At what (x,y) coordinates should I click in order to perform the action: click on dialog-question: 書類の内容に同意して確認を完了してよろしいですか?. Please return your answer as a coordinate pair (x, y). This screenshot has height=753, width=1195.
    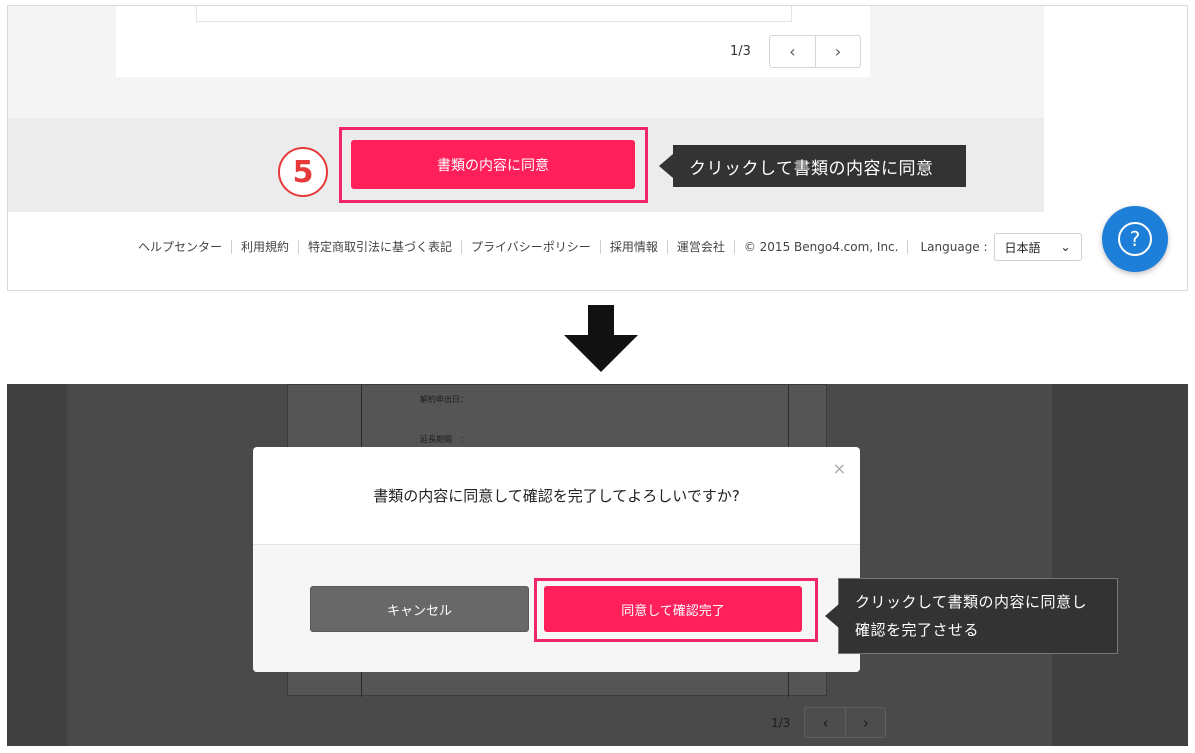
    Looking at the image, I should click on (556, 496).